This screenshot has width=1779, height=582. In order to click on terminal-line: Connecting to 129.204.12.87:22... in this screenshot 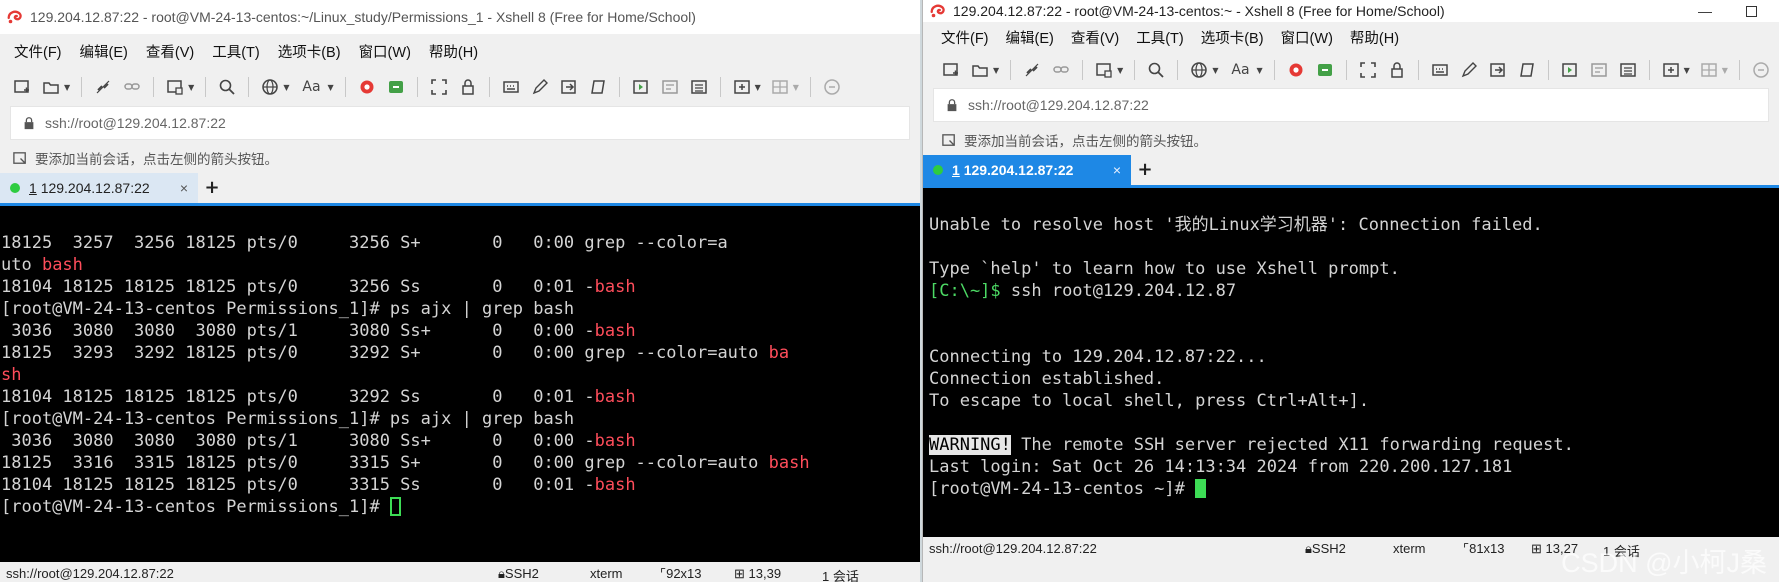, I will do `click(1098, 357)`.